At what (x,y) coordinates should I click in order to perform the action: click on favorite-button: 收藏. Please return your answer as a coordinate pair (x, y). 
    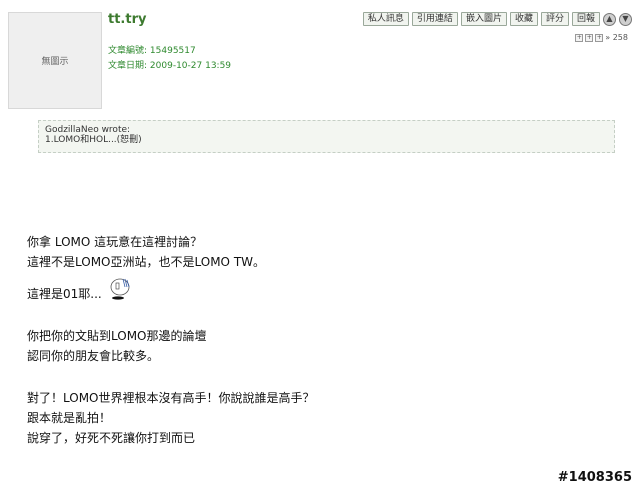
    Looking at the image, I should click on (523, 19).